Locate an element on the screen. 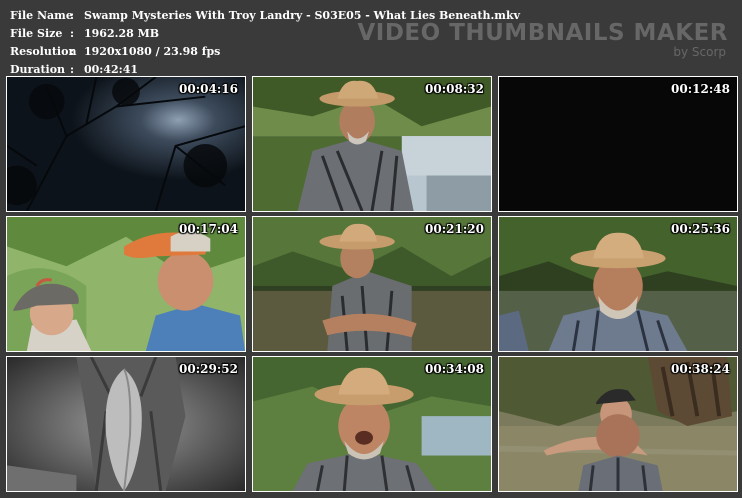 This screenshot has width=742, height=498. timestamp: 00:34:08 is located at coordinates (454, 369).